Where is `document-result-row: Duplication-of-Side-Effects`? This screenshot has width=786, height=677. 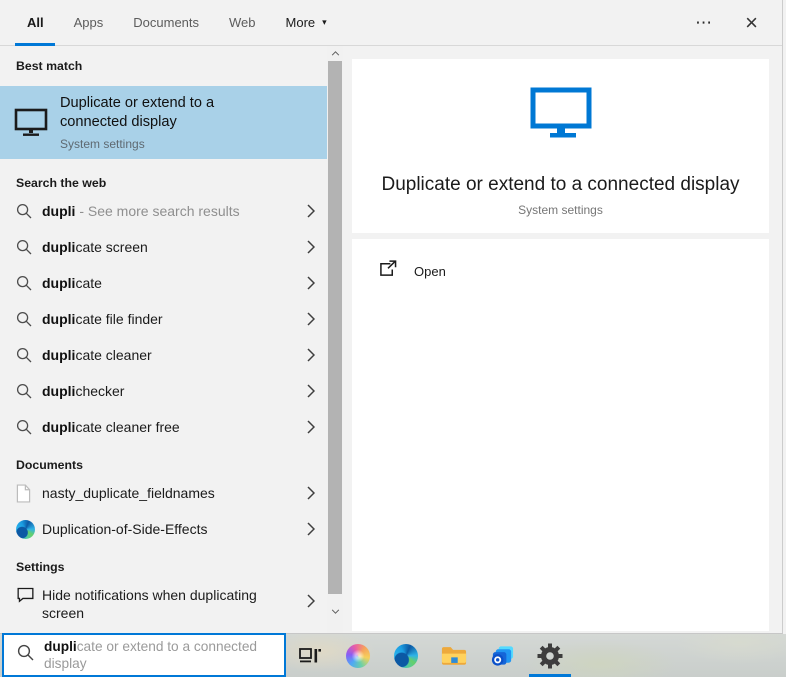 document-result-row: Duplication-of-Side-Effects is located at coordinates (163, 529).